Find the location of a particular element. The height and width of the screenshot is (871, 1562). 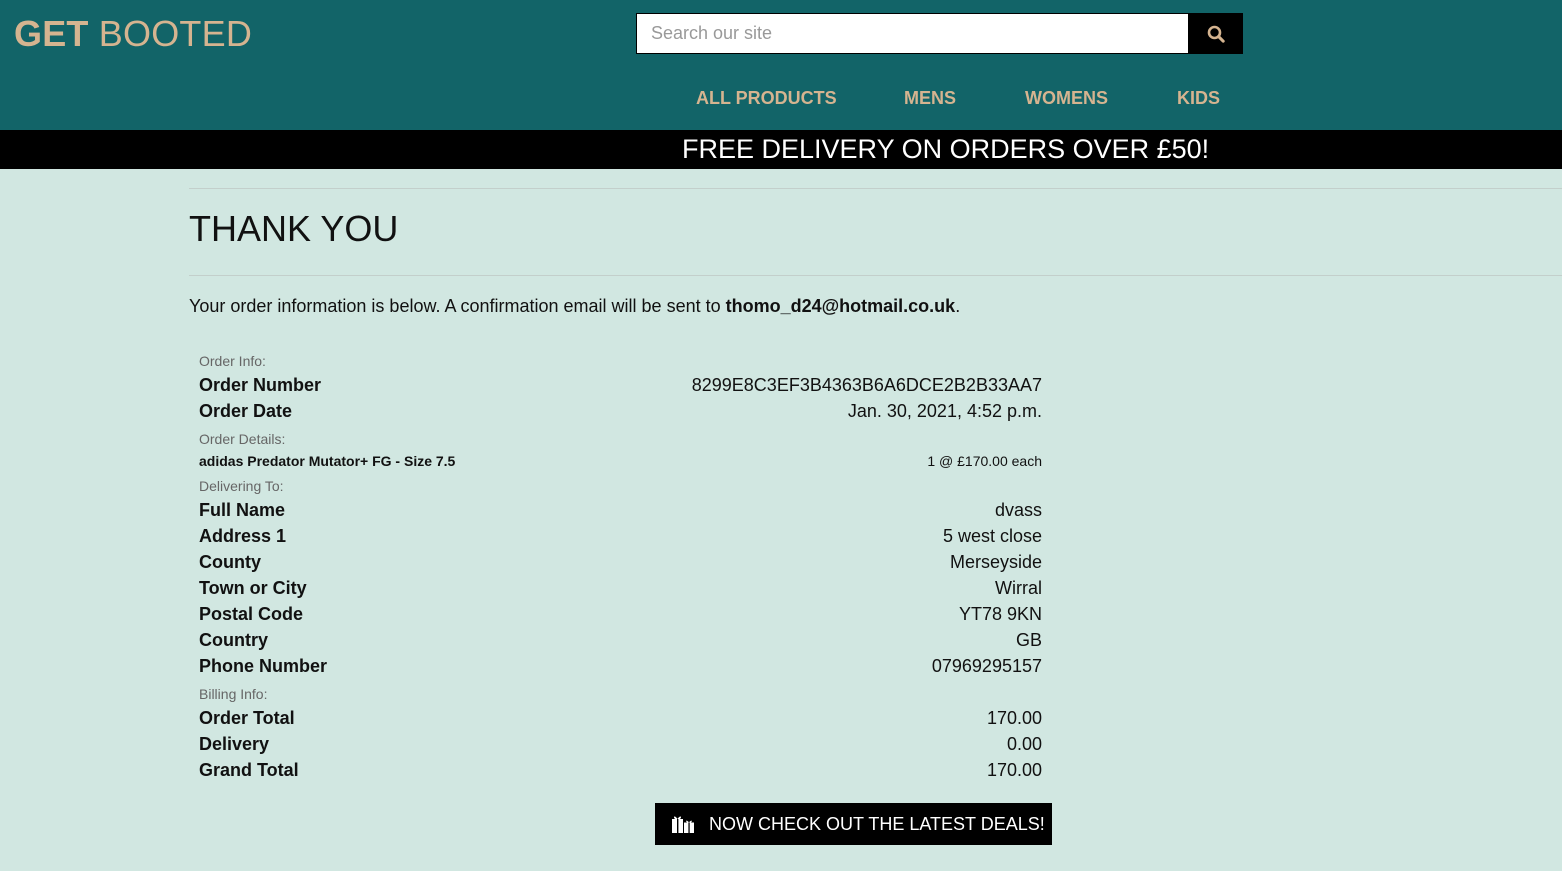

nav-all-products: ALL PRODUCTS is located at coordinates (766, 98).